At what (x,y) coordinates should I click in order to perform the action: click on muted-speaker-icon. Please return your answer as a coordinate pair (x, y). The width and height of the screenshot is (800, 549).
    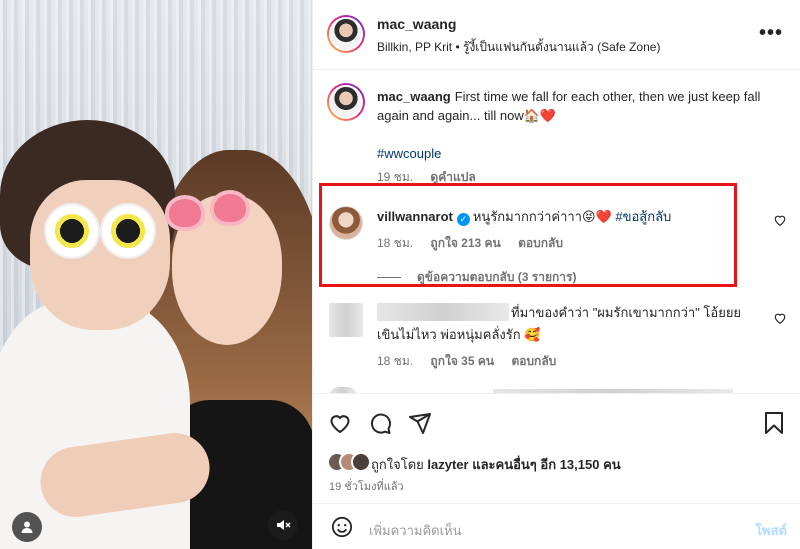
    Looking at the image, I should click on (284, 525).